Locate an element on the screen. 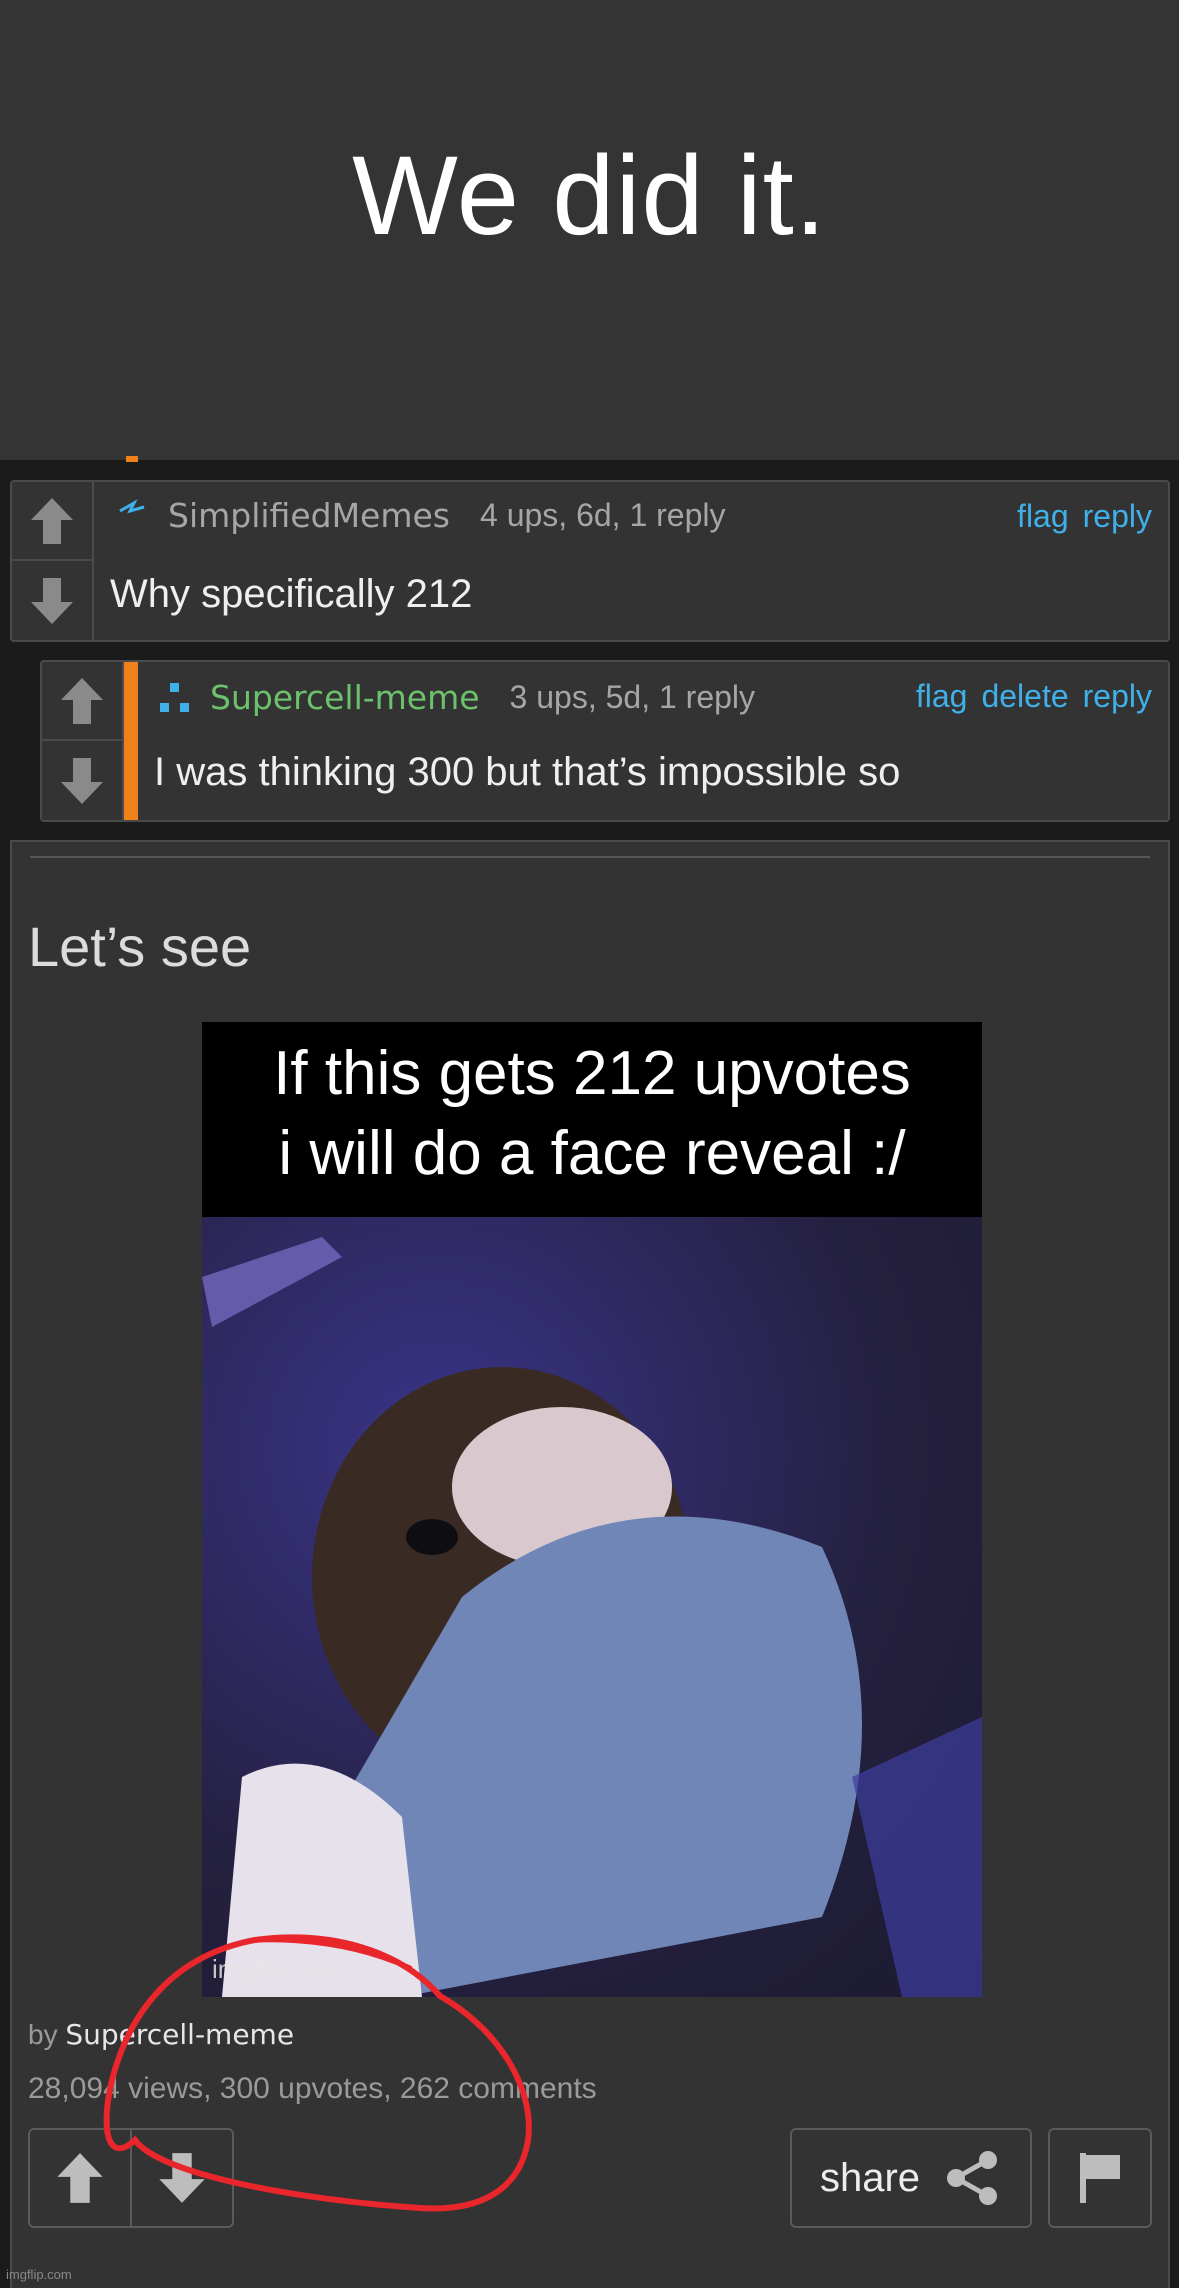 The height and width of the screenshot is (2288, 1179). comment-username: SimplifiedMemes is located at coordinates (309, 515).